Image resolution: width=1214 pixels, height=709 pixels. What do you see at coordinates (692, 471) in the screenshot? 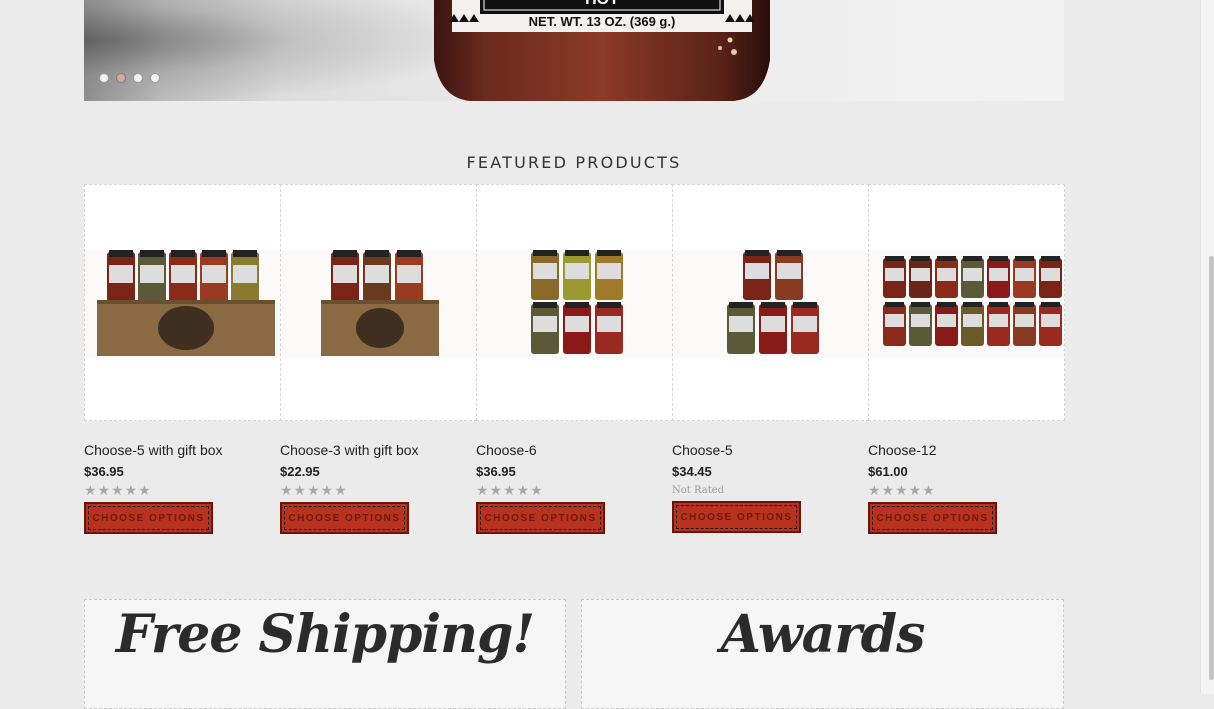
I see `product-price: $34.45` at bounding box center [692, 471].